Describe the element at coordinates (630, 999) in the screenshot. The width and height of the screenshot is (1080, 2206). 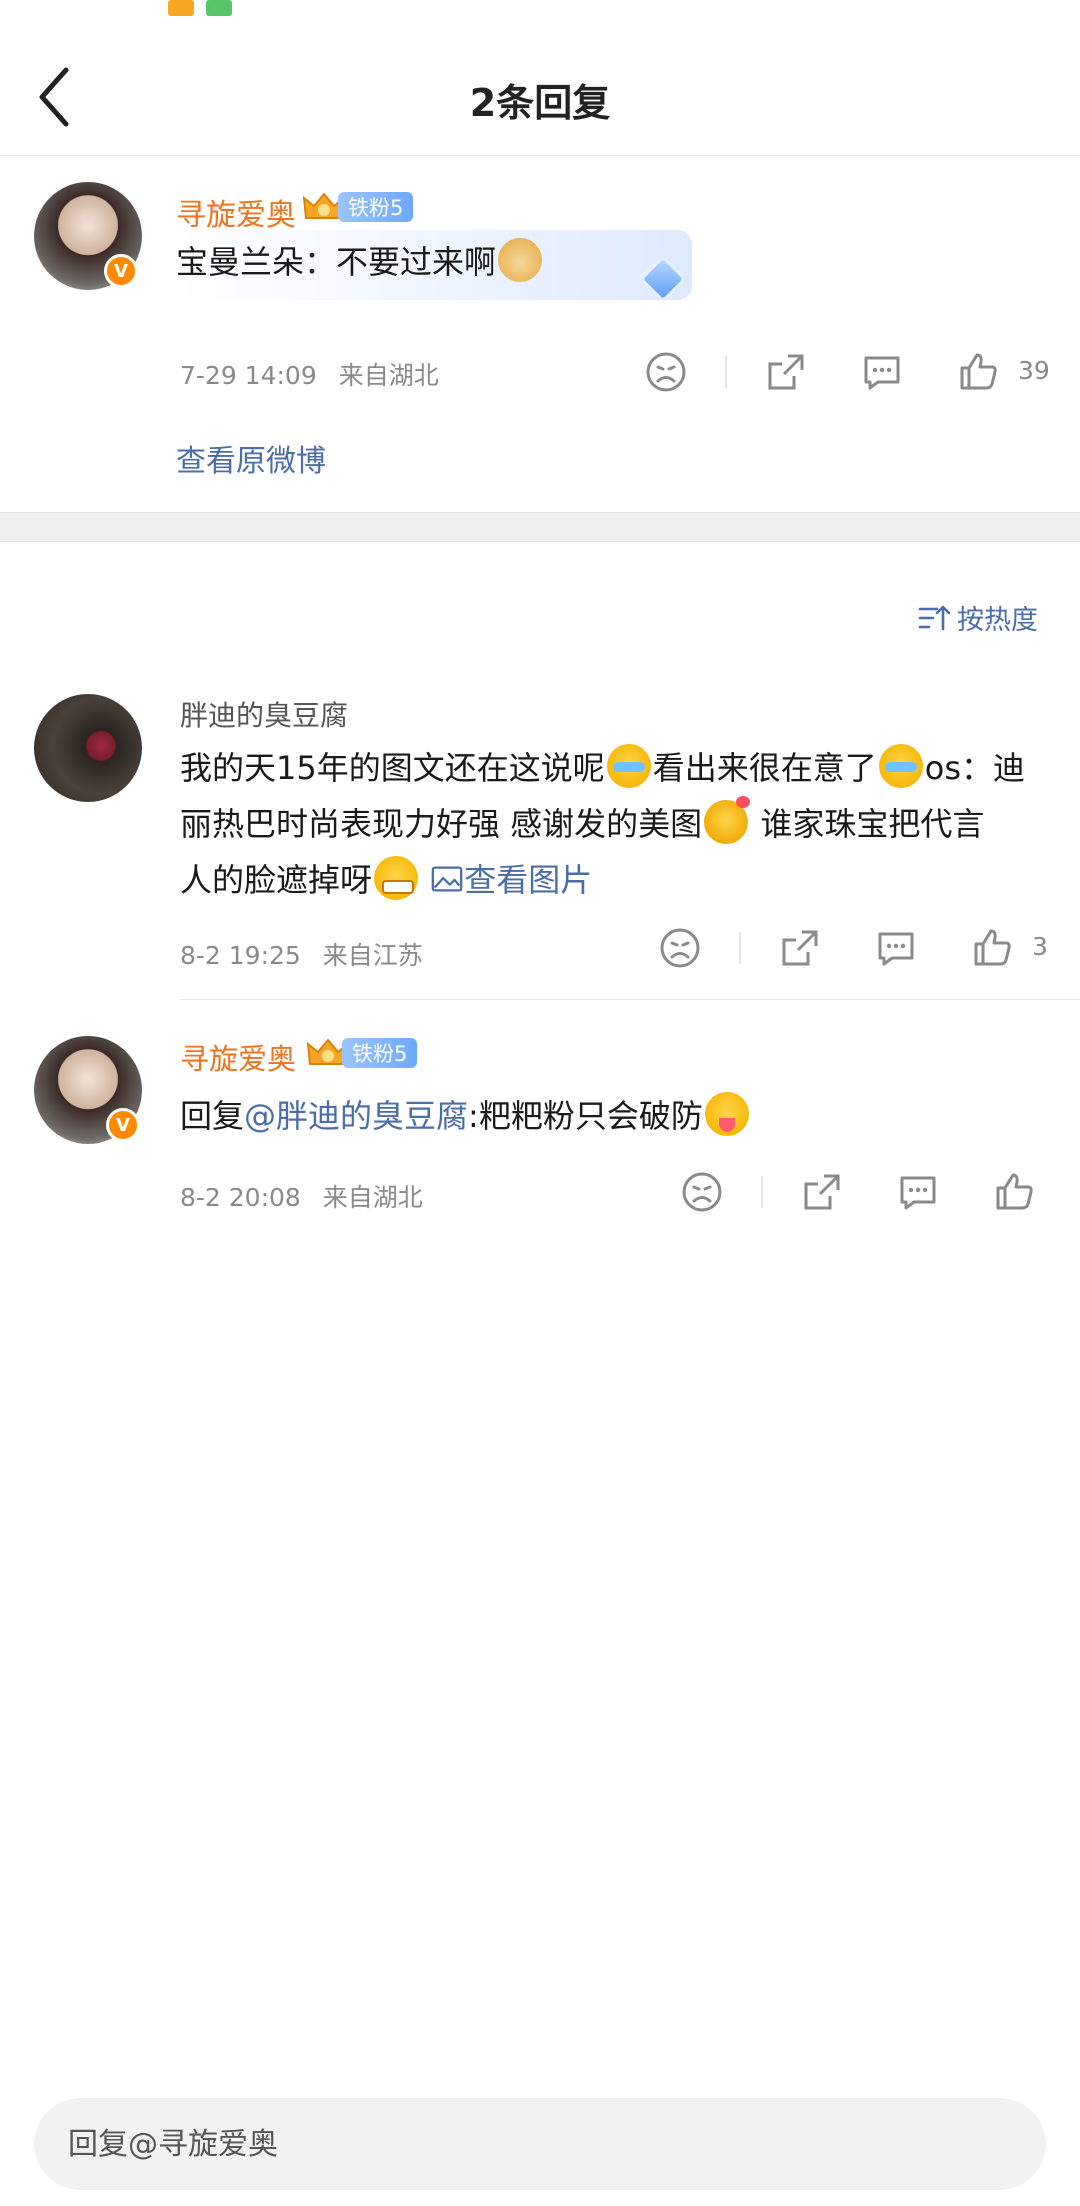
I see `reply-divider` at that location.